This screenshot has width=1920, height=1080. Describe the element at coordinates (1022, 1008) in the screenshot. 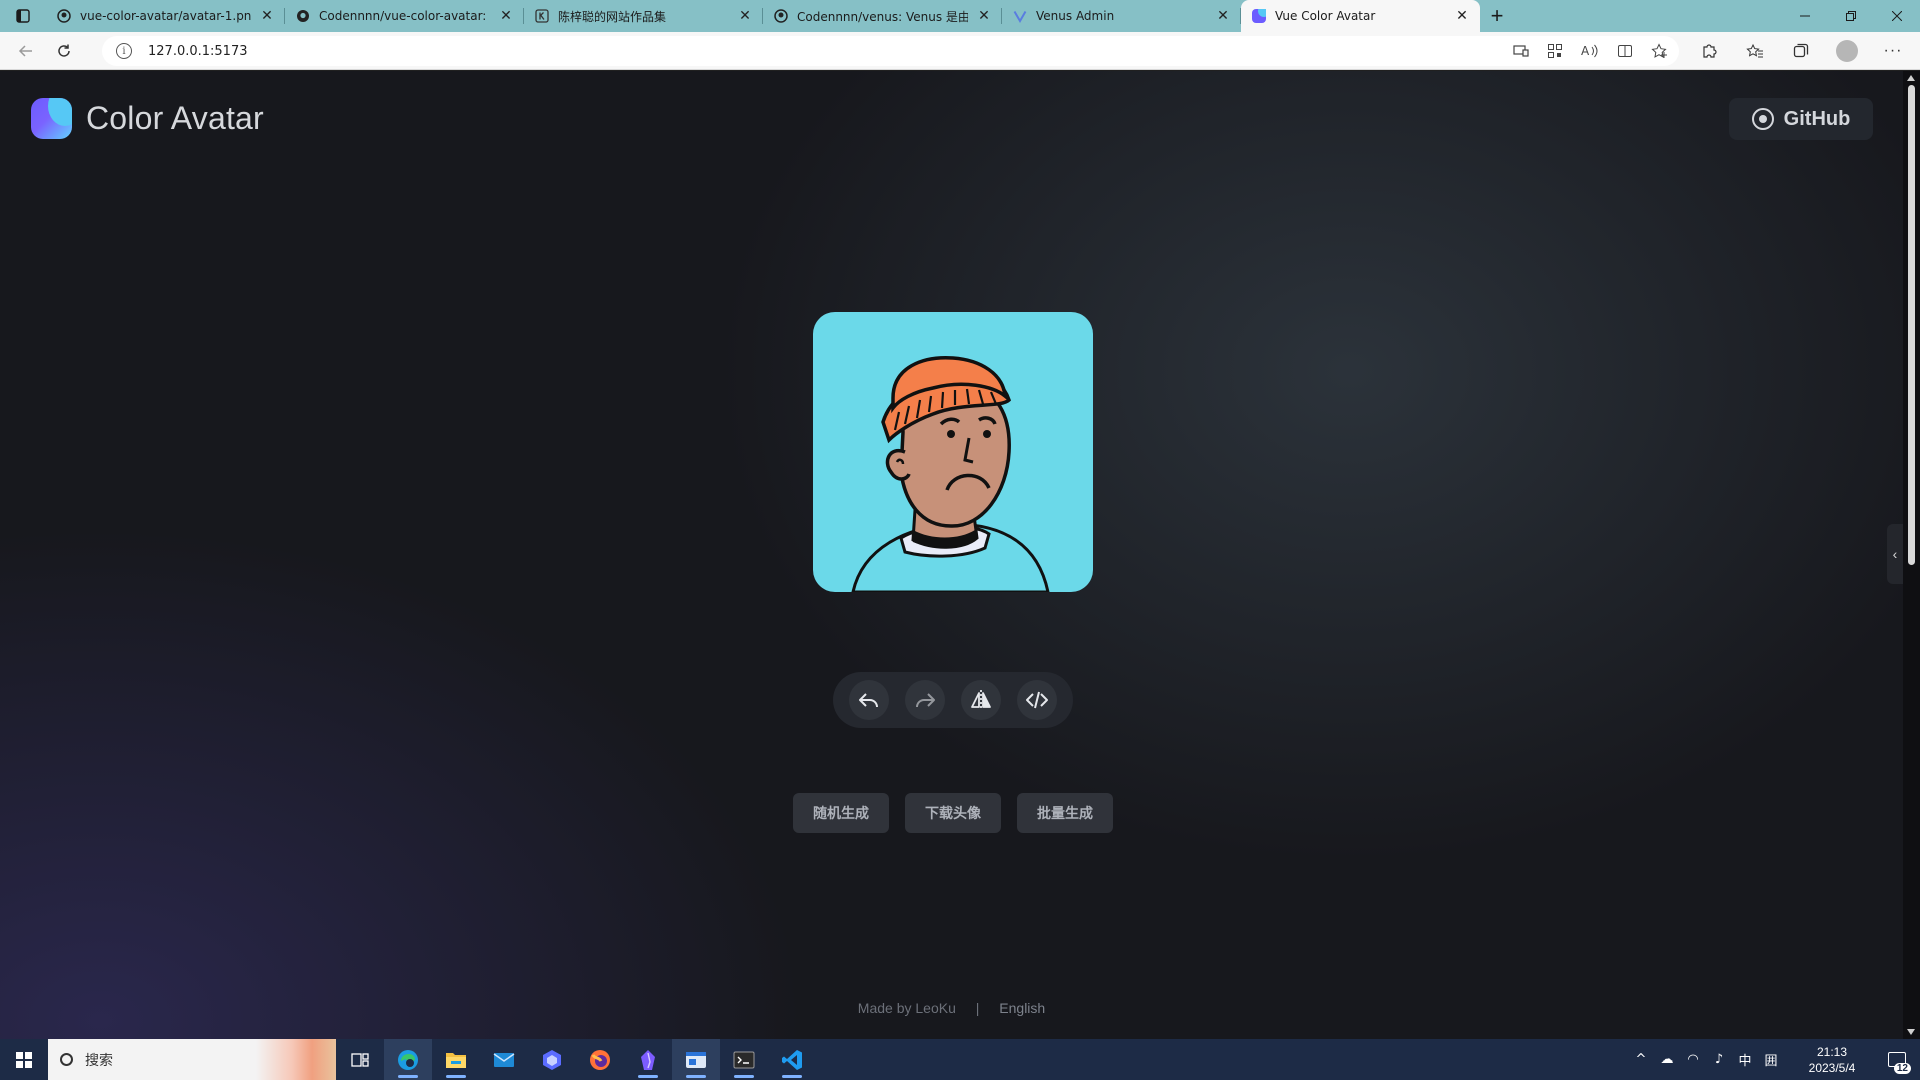

I see `language-switch: English` at that location.